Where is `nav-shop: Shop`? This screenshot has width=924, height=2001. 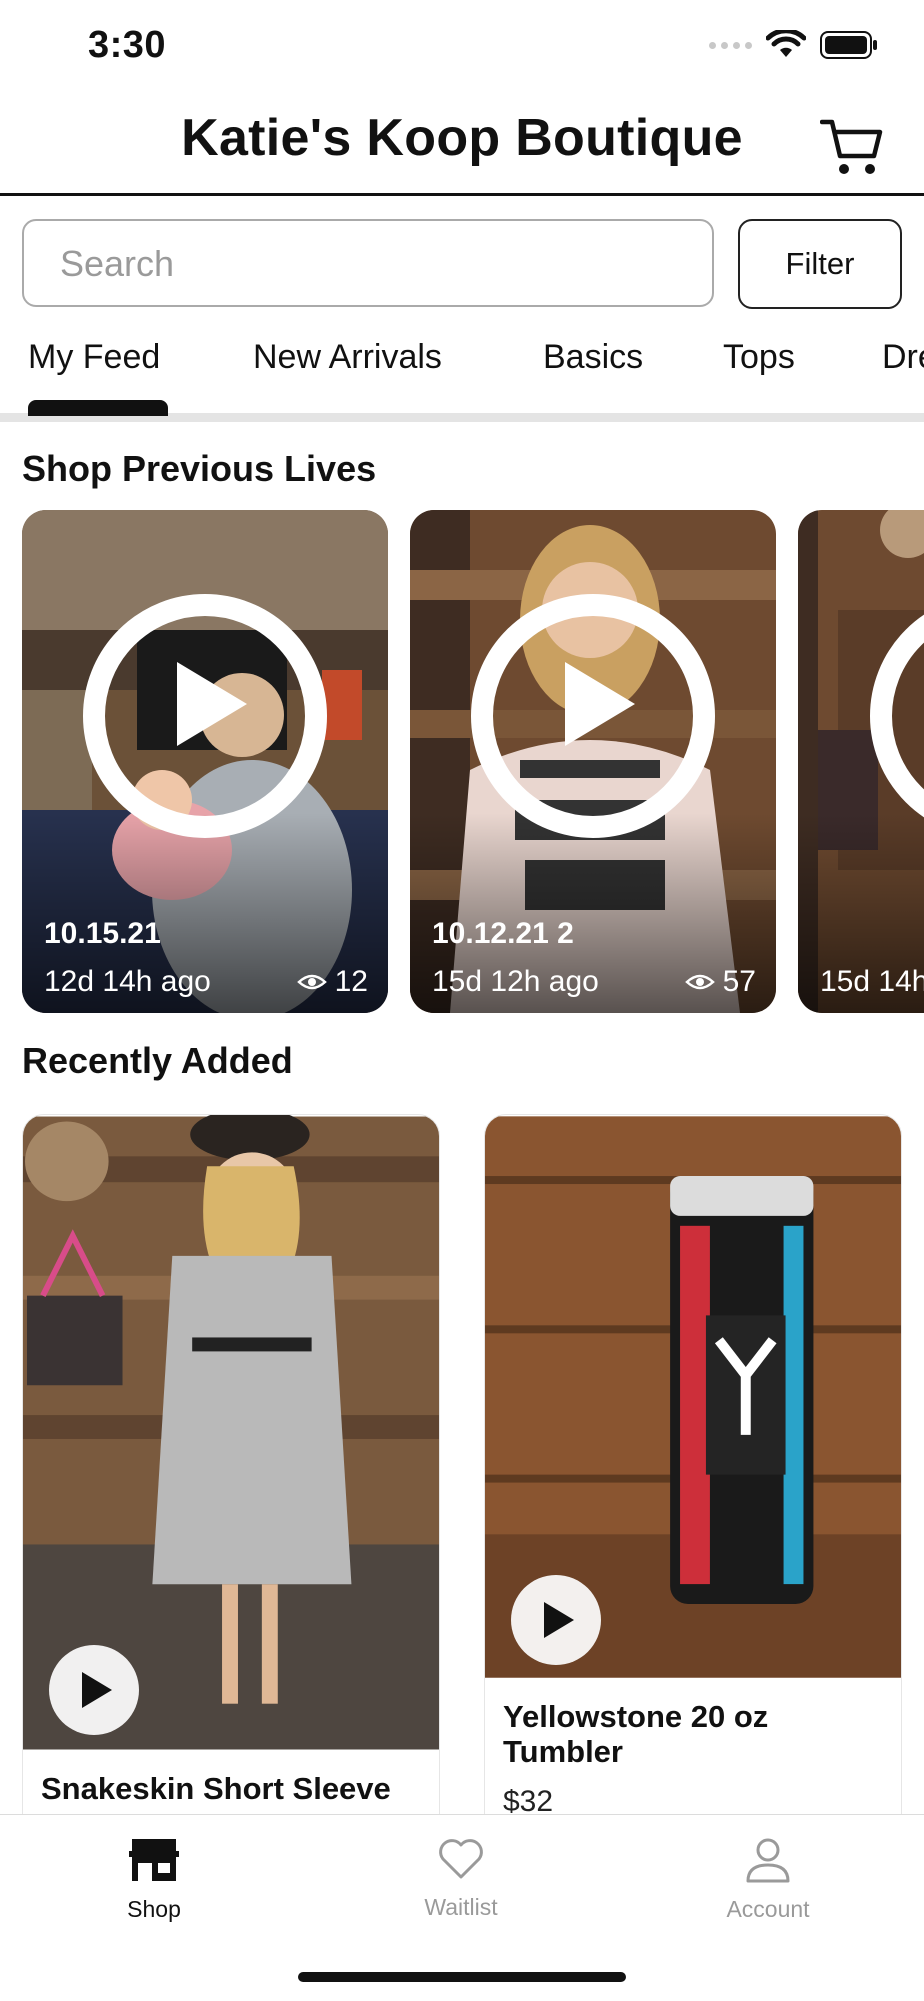 nav-shop: Shop is located at coordinates (154, 1880).